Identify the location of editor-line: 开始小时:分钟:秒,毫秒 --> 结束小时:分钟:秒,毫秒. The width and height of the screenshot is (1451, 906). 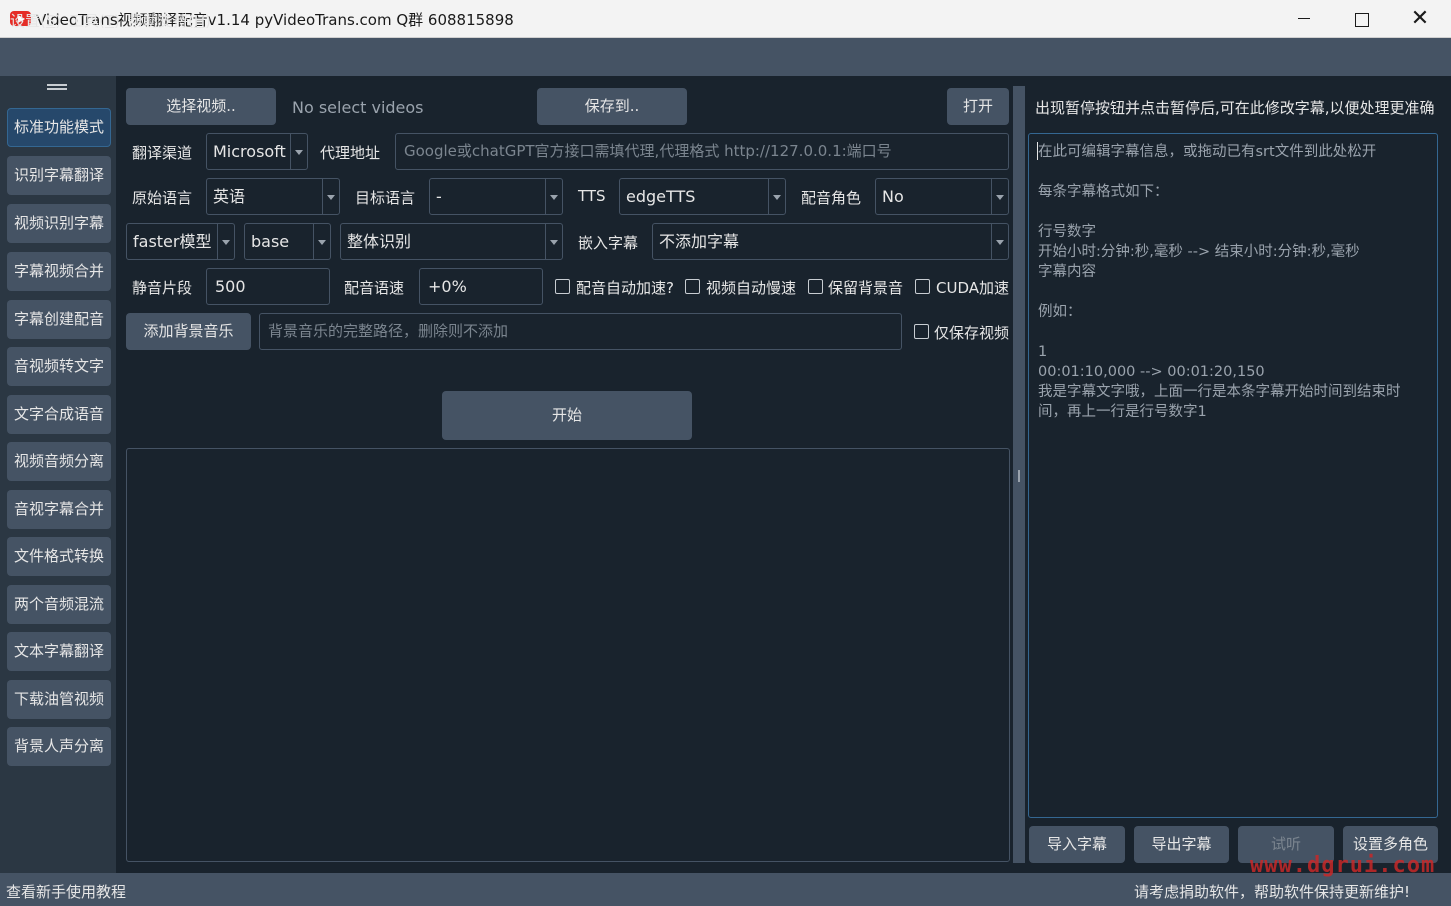
(1199, 252).